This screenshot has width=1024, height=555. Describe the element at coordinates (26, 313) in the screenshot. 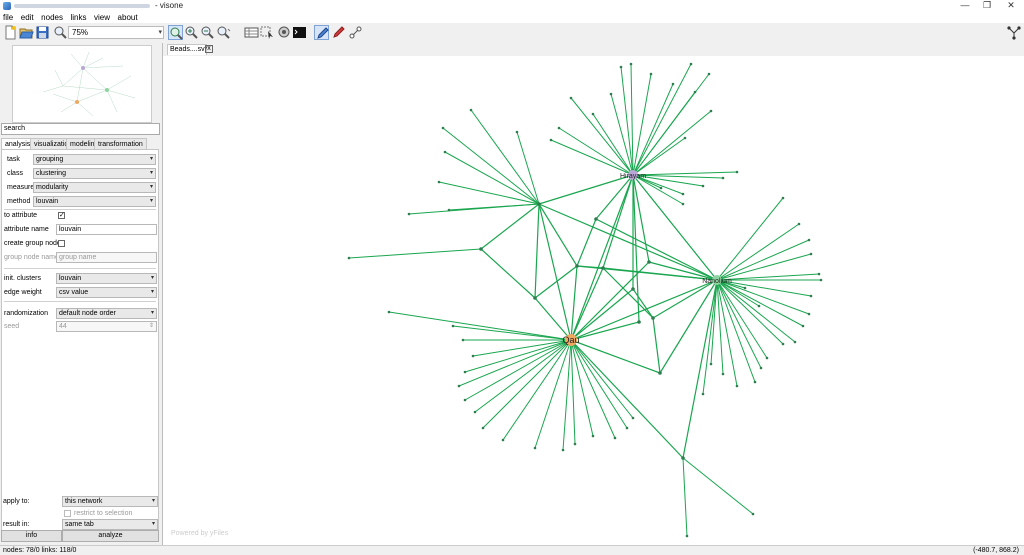

I see `randomization-label: randomization` at that location.